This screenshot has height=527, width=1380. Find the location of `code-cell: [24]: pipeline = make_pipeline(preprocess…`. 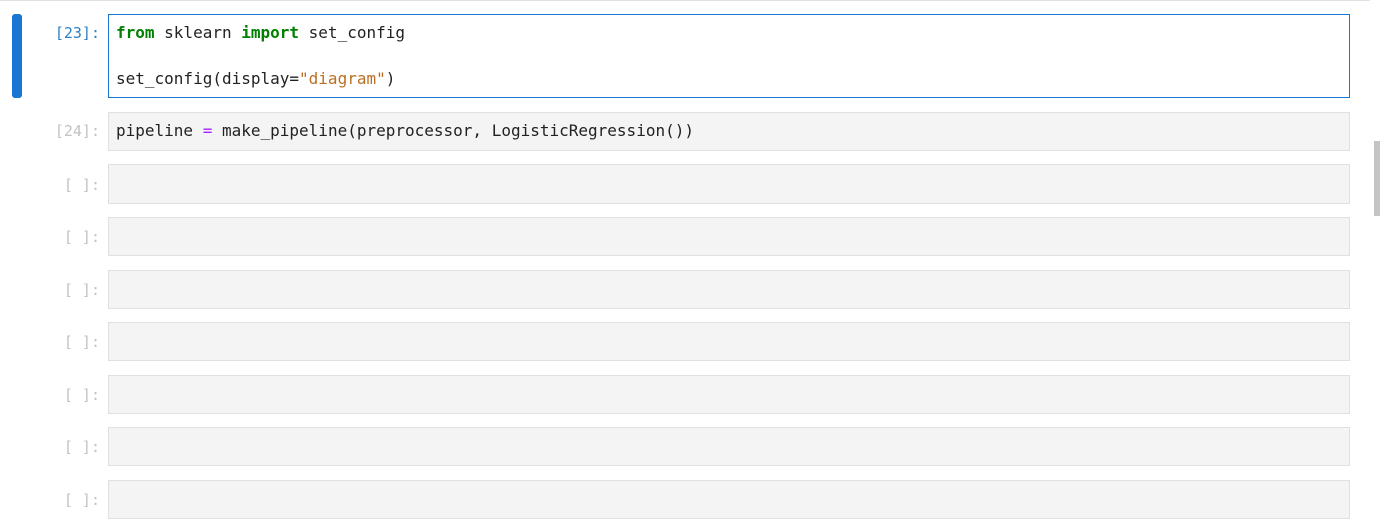

code-cell: [24]: pipeline = make_pipeline(preprocess… is located at coordinates (685, 131).